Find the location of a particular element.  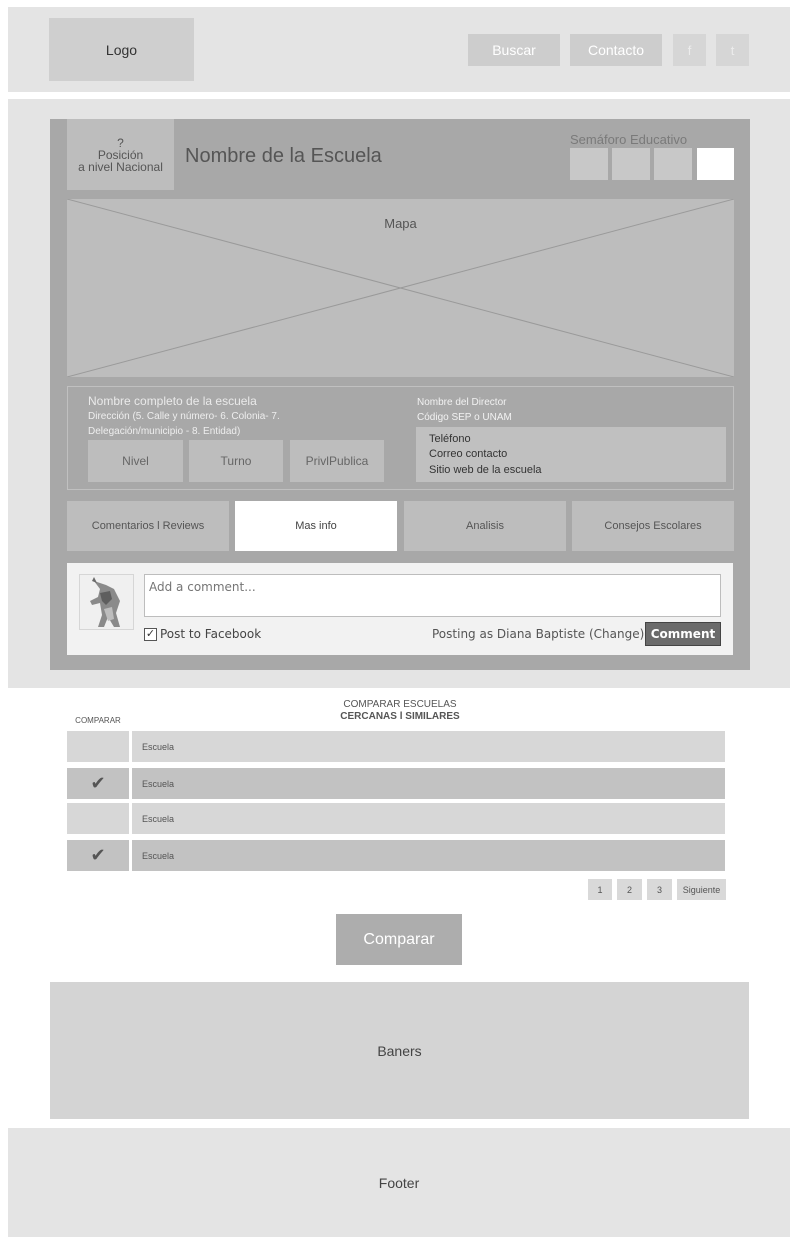

map: Mapa is located at coordinates (400, 288).